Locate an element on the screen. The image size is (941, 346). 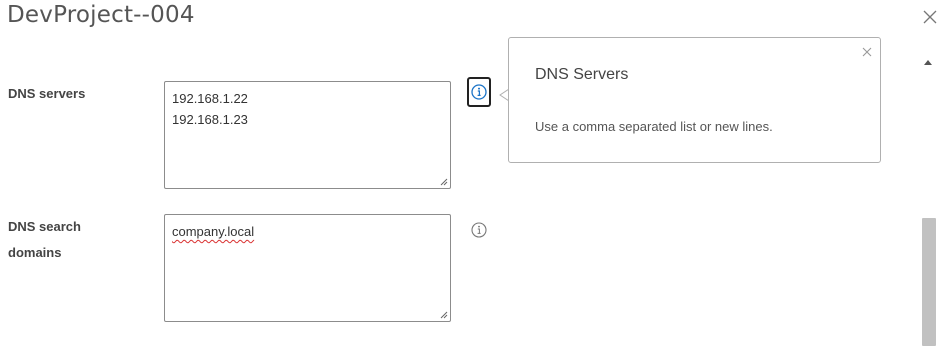
dns-servers-label: DNS servers is located at coordinates (47, 93).